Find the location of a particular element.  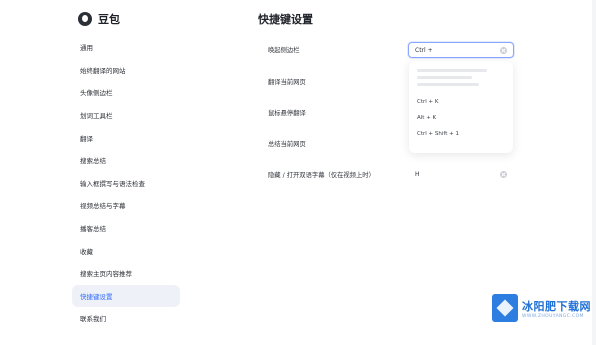

sidebar-item-video-summary-subtitles: 视频总结与字幕 is located at coordinates (126, 205).